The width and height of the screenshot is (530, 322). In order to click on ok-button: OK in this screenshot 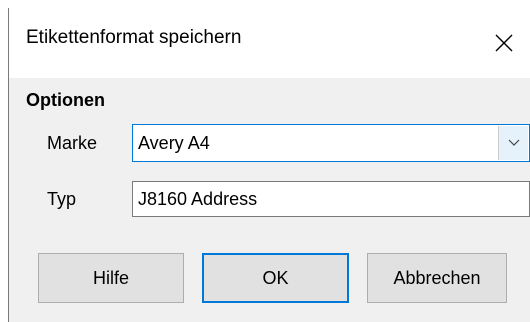, I will do `click(275, 278)`.